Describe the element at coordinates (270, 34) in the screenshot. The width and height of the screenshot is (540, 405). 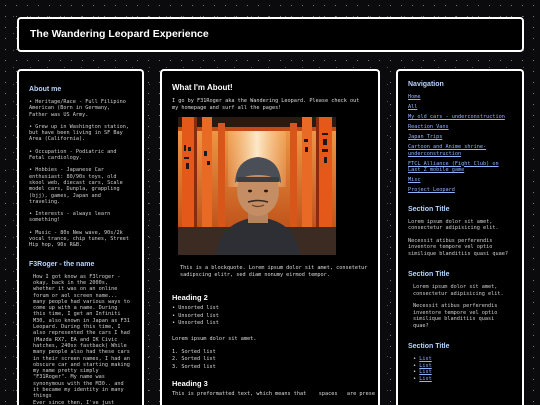
I see `header-box: The Wandering Leopard Experience` at that location.